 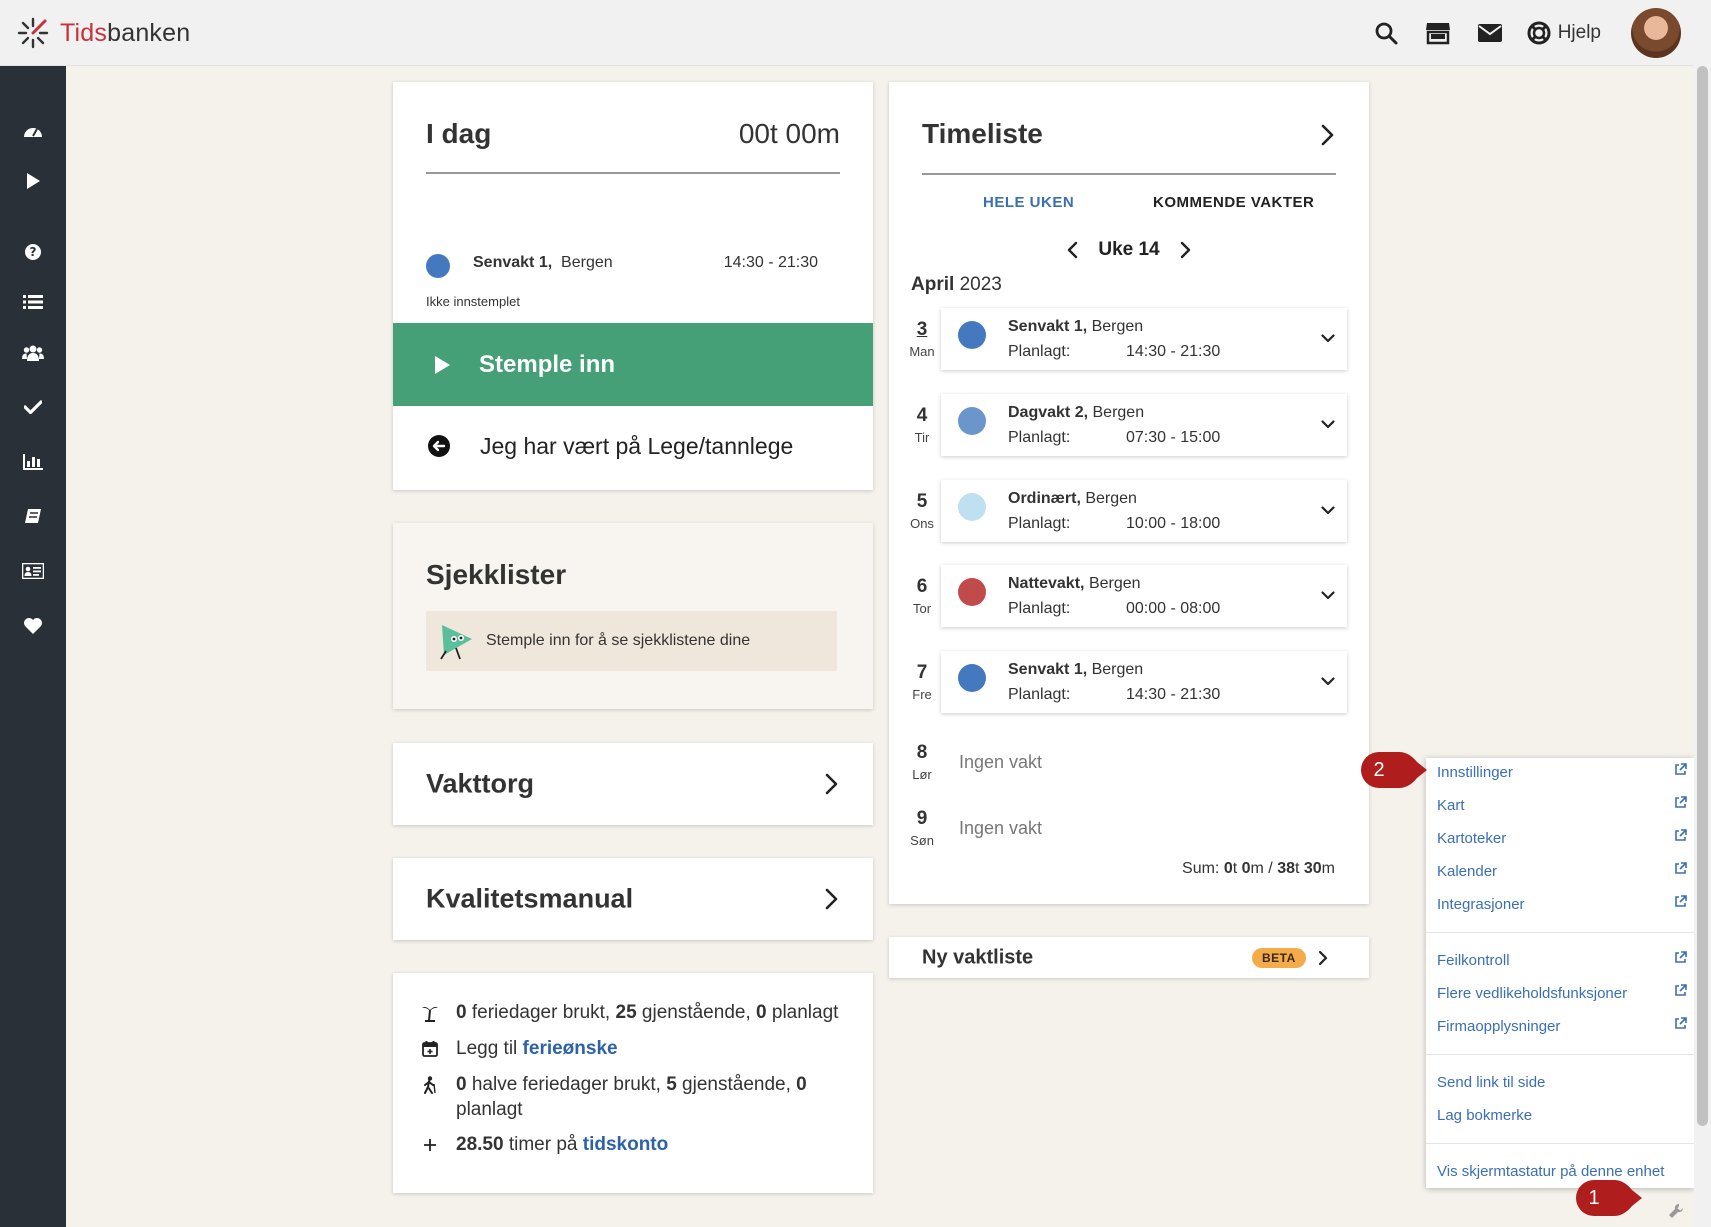 What do you see at coordinates (618, 640) in the screenshot?
I see `checklists-message: Stemple inn for å se sjekklistene dine` at bounding box center [618, 640].